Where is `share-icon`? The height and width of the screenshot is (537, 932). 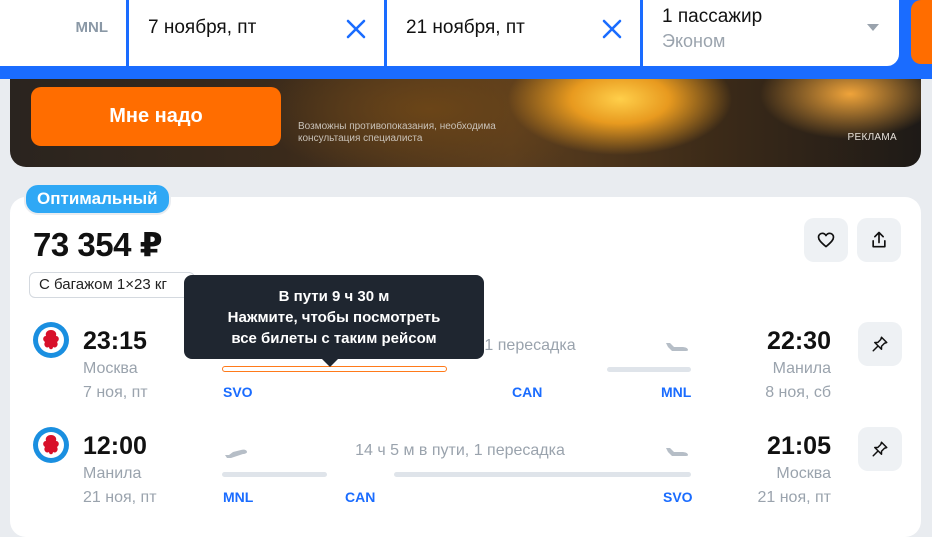 share-icon is located at coordinates (879, 239).